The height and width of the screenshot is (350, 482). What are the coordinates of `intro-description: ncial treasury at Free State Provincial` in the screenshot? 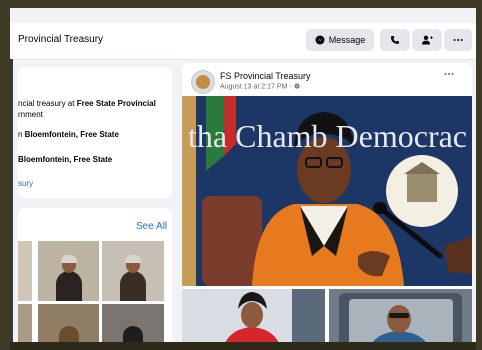 It's located at (87, 103).